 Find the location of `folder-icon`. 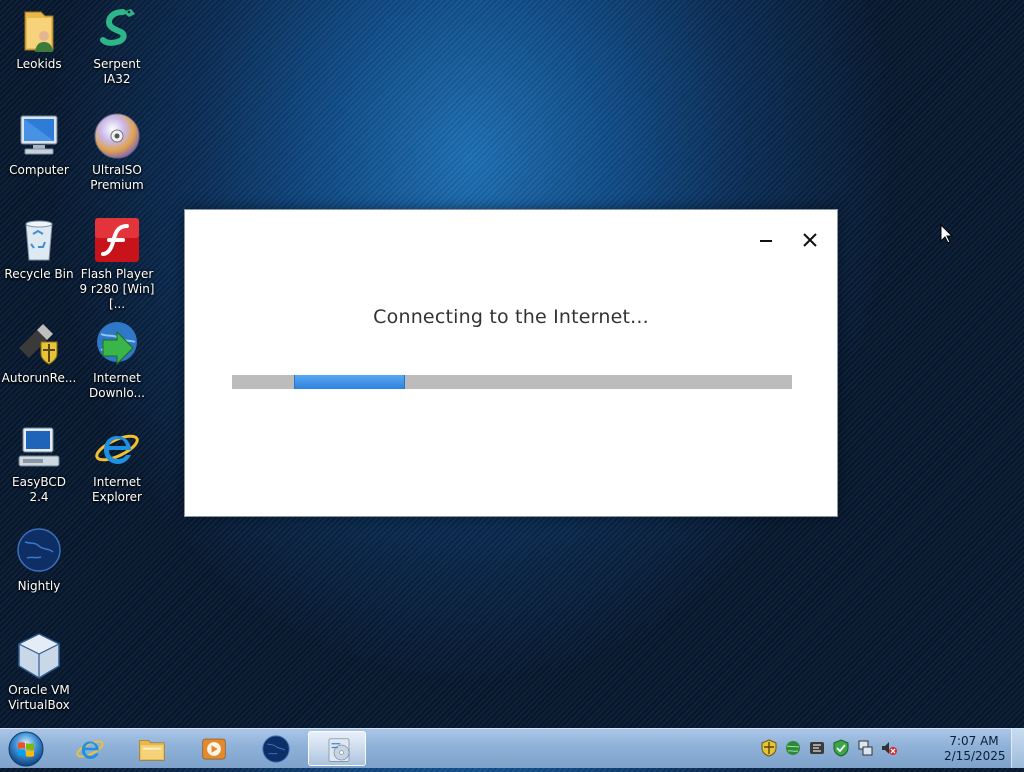

folder-icon is located at coordinates (152, 750).